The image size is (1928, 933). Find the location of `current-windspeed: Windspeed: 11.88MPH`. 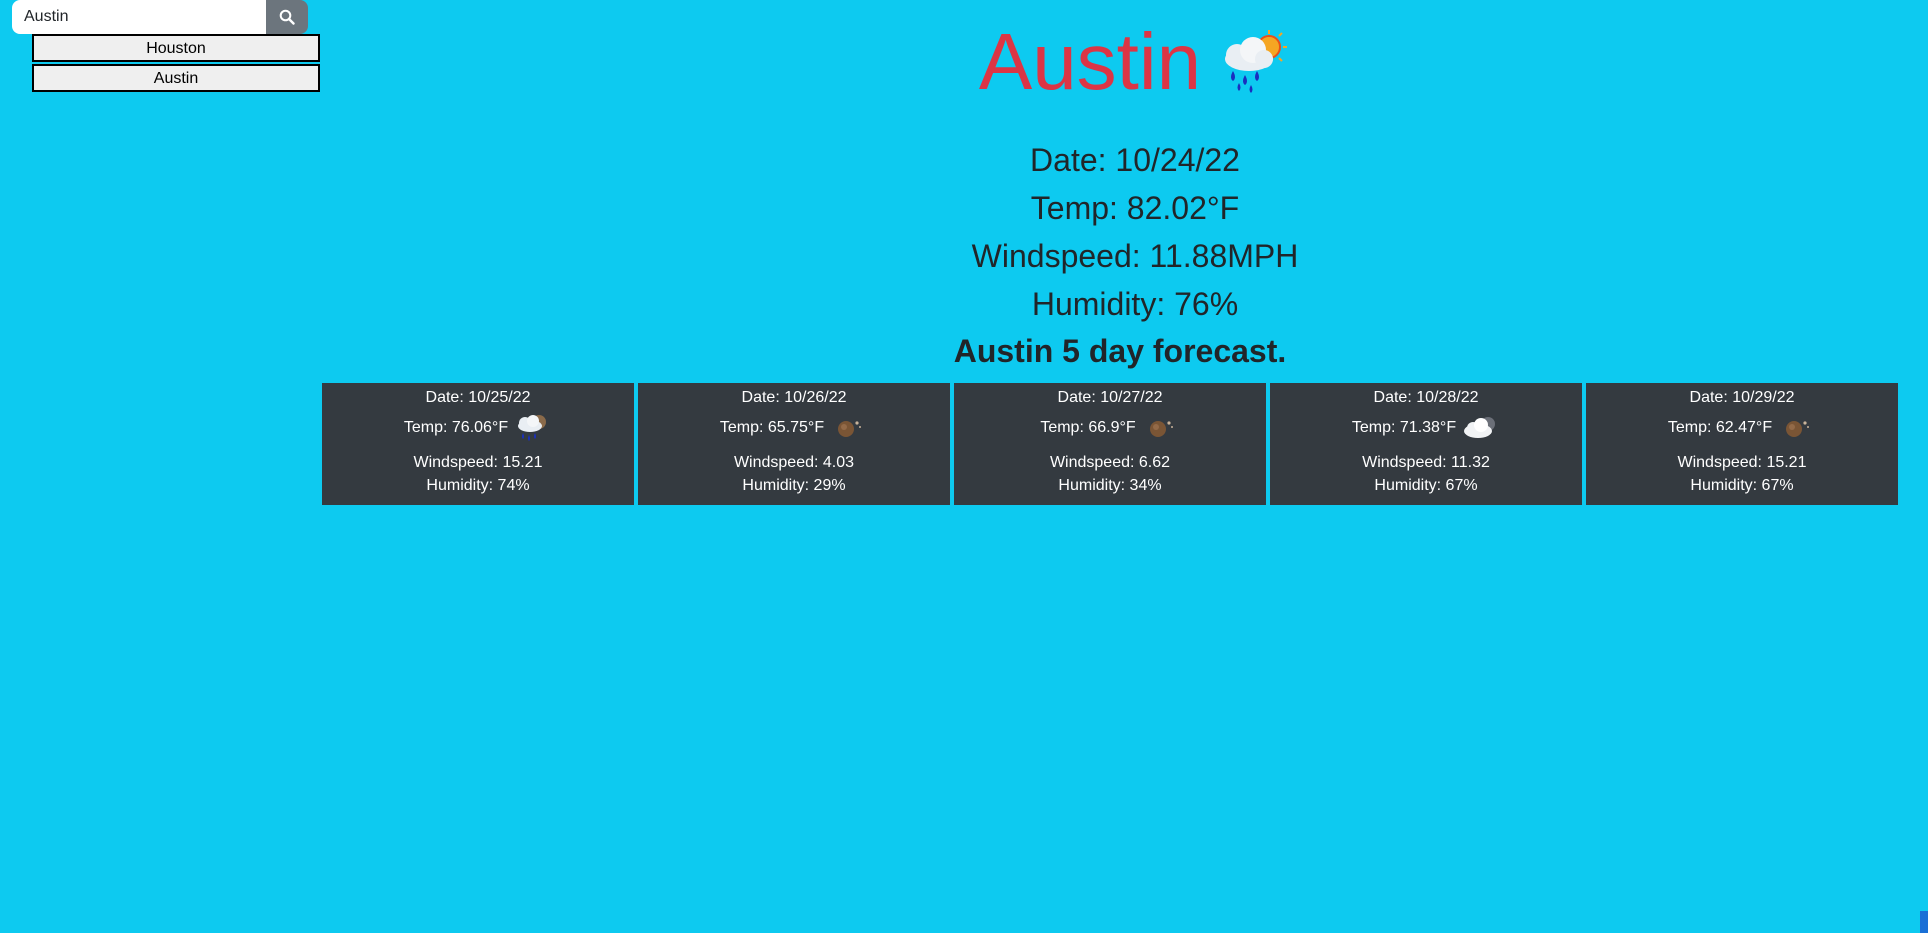

current-windspeed: Windspeed: 11.88MPH is located at coordinates (1135, 256).